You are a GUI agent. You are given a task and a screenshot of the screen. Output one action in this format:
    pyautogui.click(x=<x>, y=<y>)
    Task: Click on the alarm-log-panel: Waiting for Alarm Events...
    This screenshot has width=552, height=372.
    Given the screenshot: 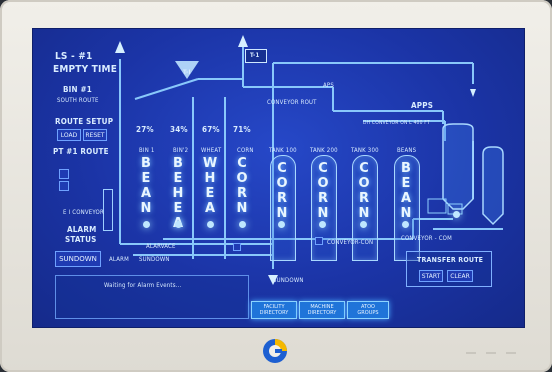 What is the action you would take?
    pyautogui.click(x=152, y=297)
    